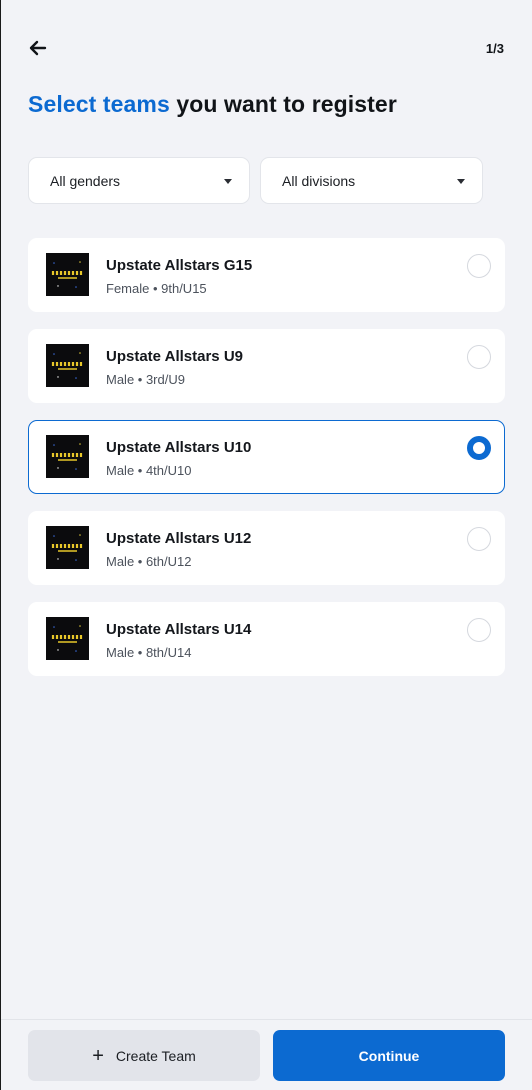 This screenshot has width=532, height=1090. What do you see at coordinates (283, 104) in the screenshot?
I see `page-title-rest: you want to register` at bounding box center [283, 104].